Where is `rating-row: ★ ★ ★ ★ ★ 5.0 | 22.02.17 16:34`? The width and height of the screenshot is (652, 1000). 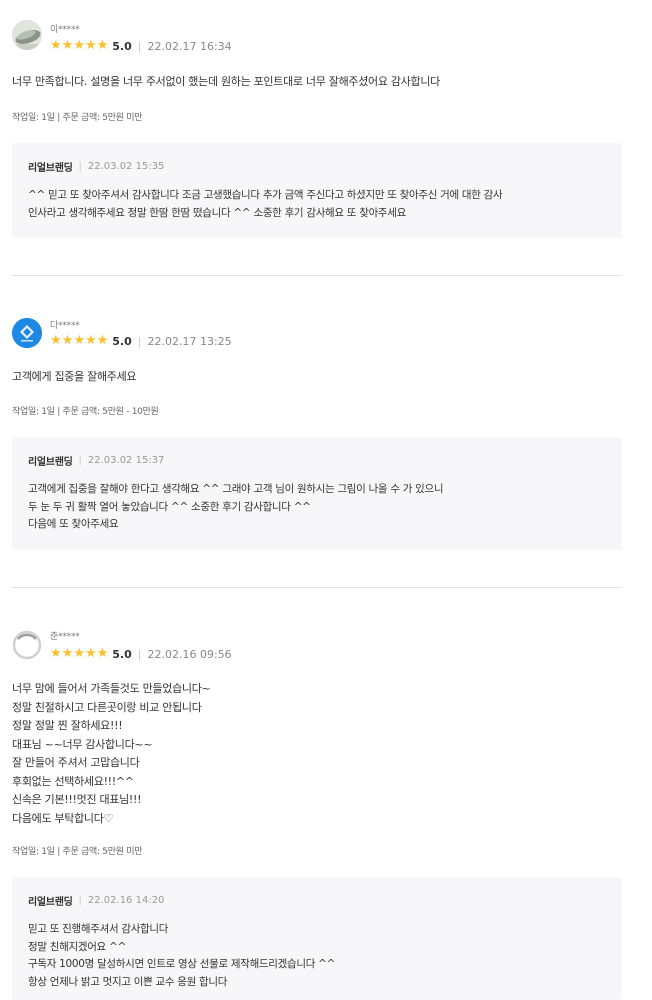 rating-row: ★ ★ ★ ★ ★ 5.0 | 22.02.17 16:34 is located at coordinates (141, 46).